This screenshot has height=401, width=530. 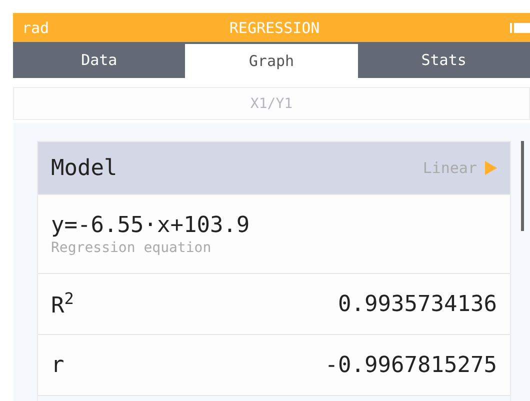 What do you see at coordinates (449, 168) in the screenshot?
I see `model-value: Linear` at bounding box center [449, 168].